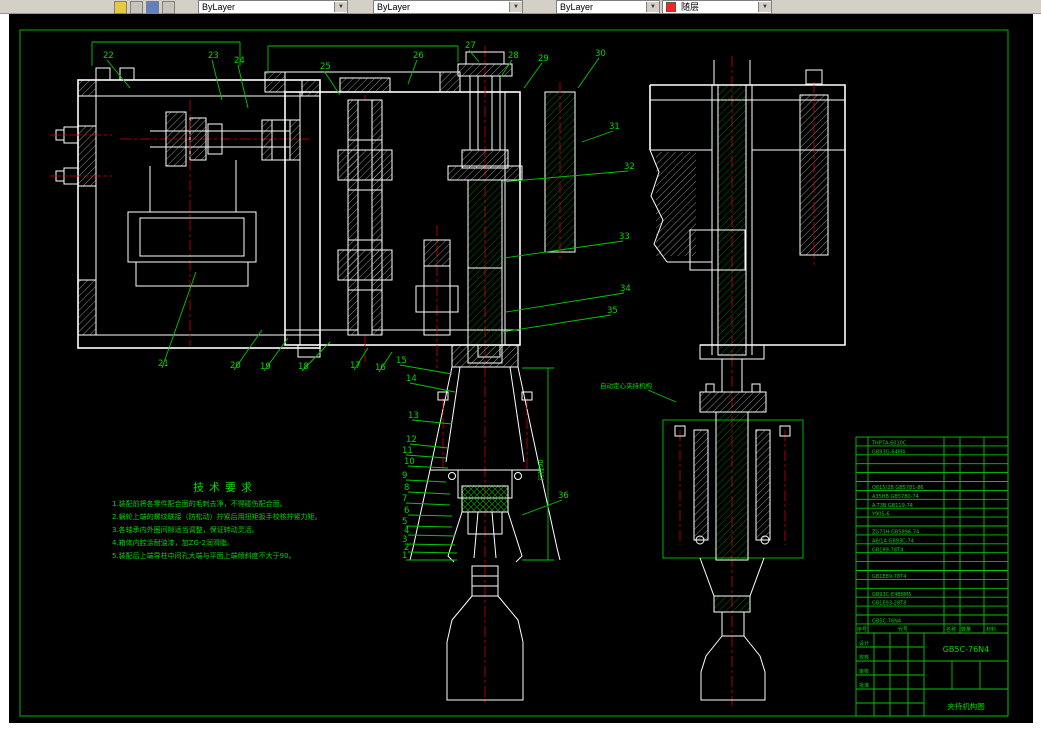  I want to click on svg-text: 14, so click(411, 379).